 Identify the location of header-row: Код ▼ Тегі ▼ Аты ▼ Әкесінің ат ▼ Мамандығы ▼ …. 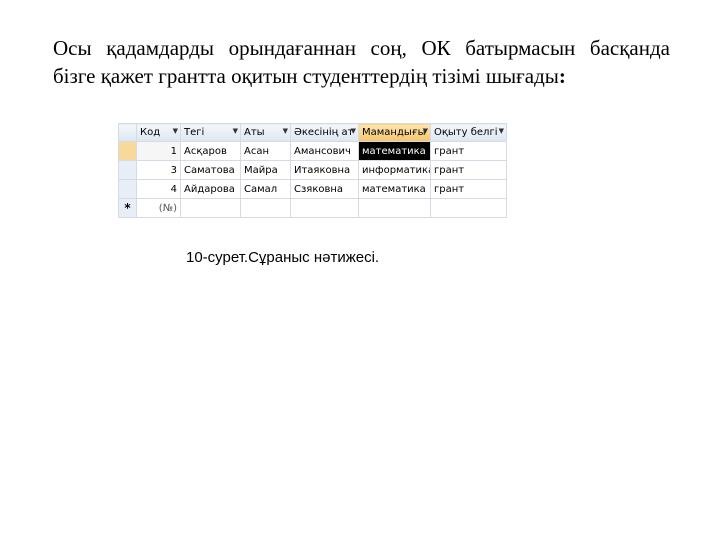
(312, 132).